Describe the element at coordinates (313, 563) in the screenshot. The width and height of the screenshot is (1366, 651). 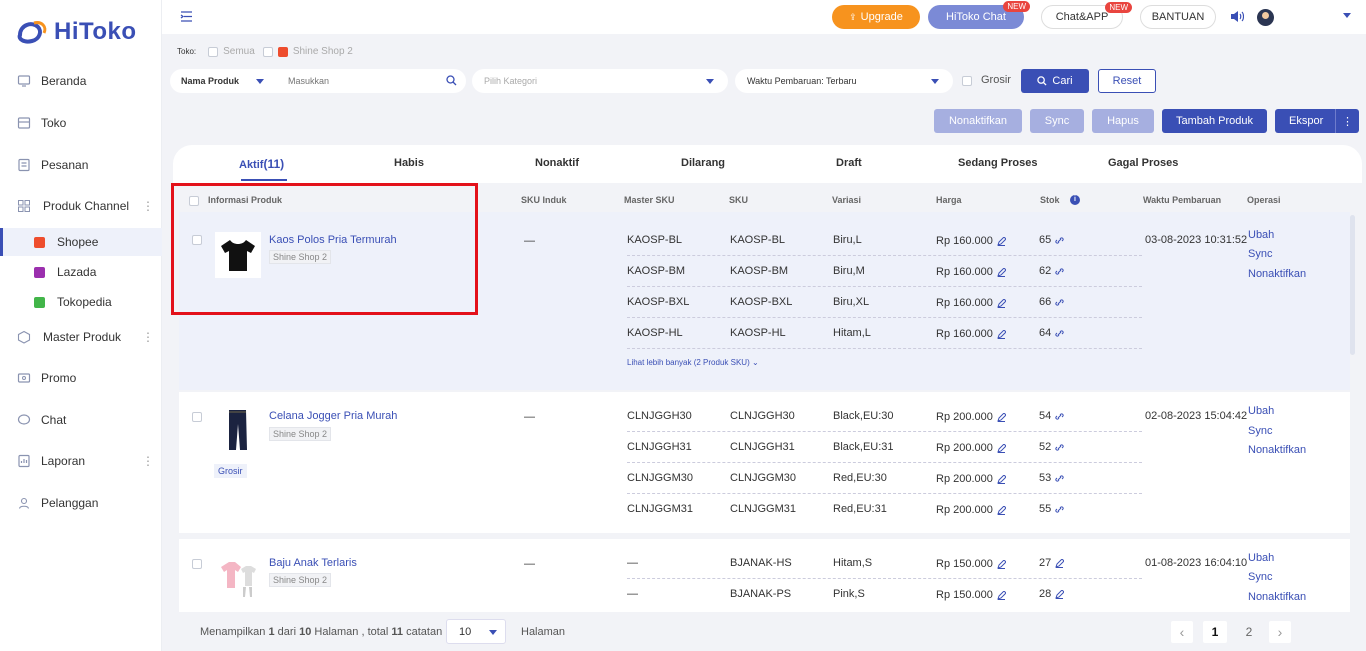
I see `product-name: Baju Anak Terlaris` at that location.